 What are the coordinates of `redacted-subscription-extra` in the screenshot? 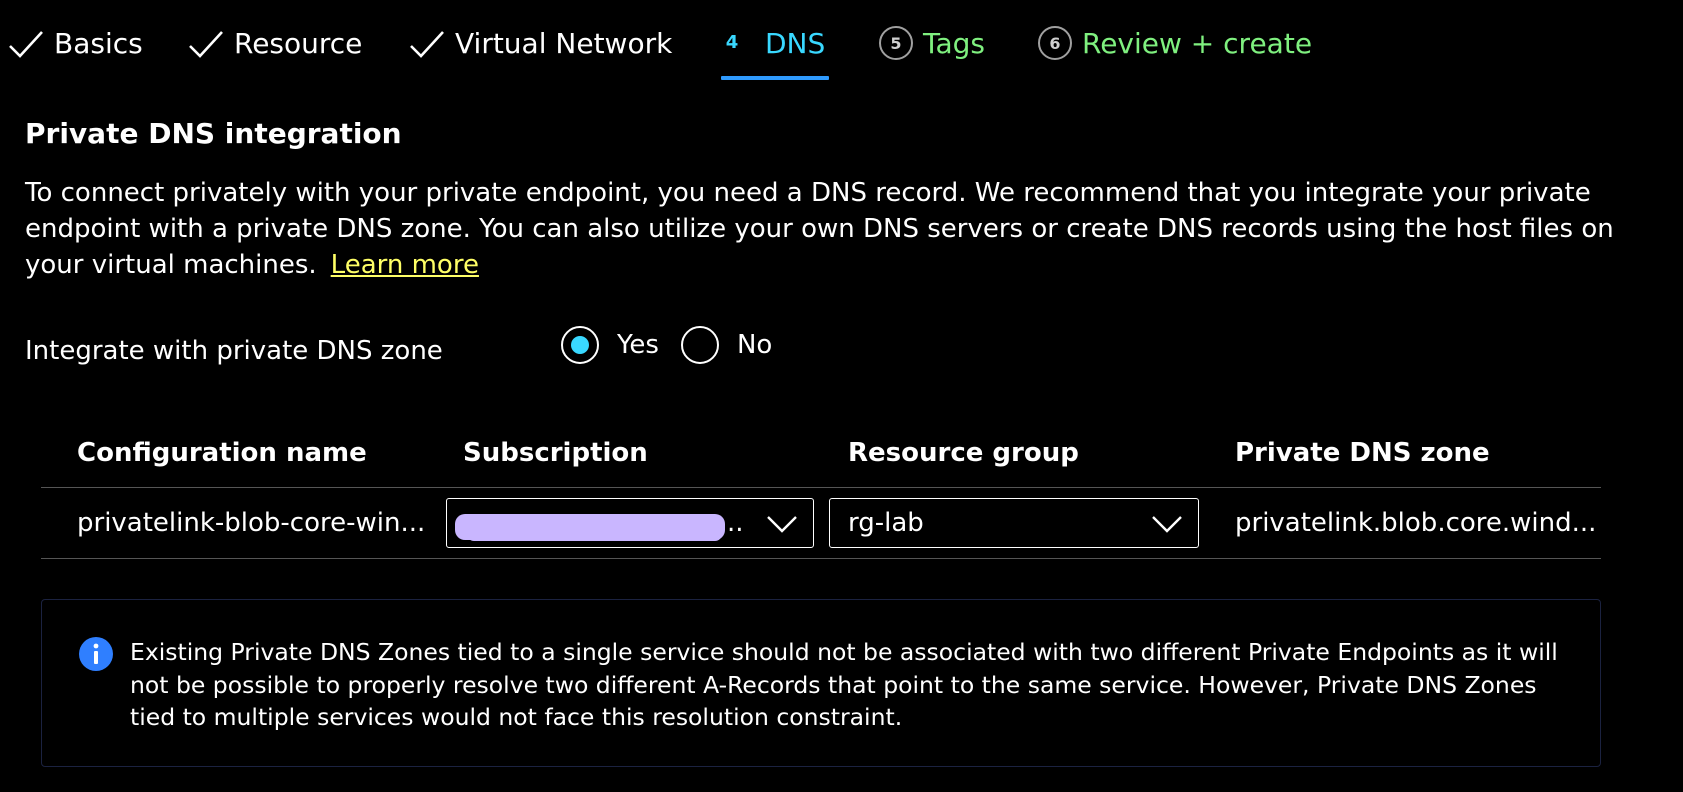 It's located at (594, 534).